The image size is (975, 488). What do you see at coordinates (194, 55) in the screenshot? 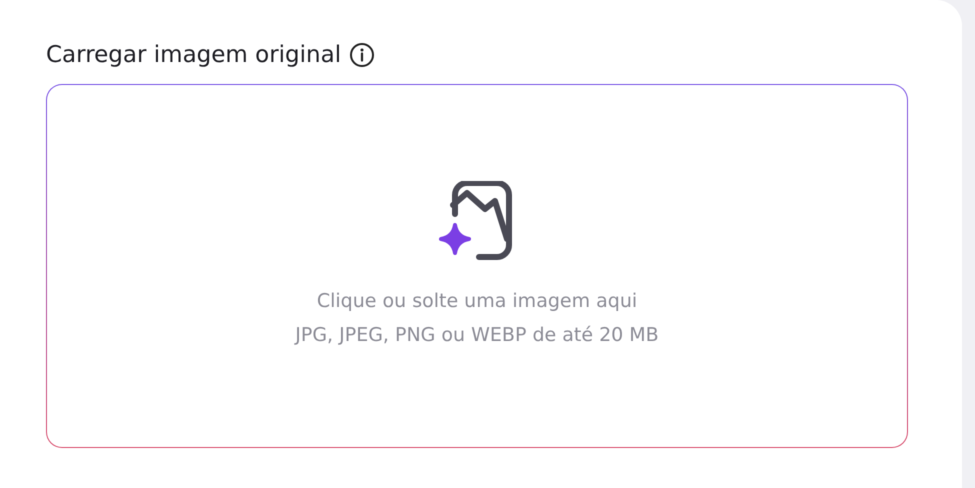
I see `section-title: Carregar imagem original` at bounding box center [194, 55].